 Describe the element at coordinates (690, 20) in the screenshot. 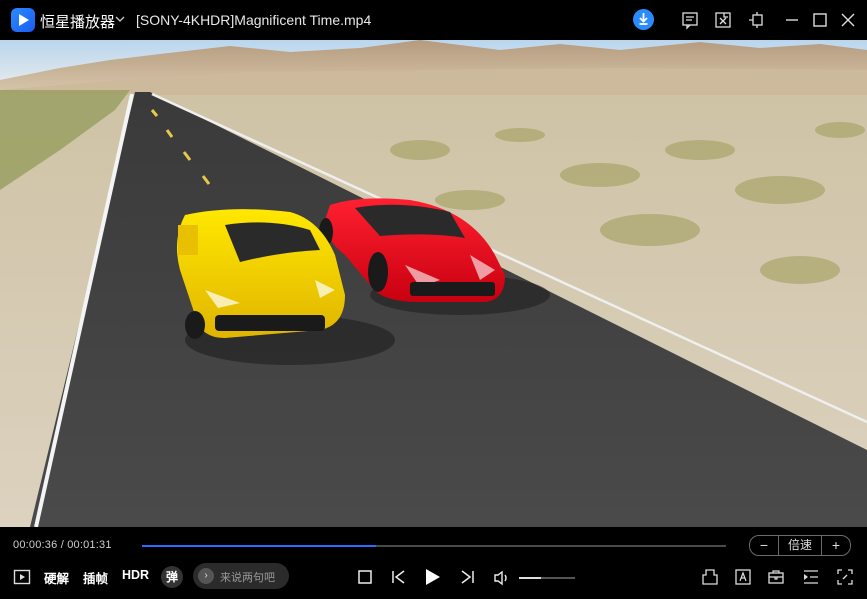

I see `playlist-icon` at that location.